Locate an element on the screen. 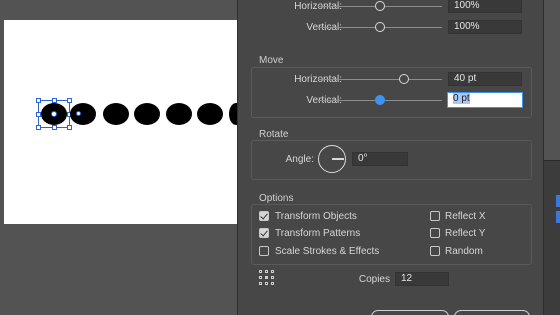 The width and height of the screenshot is (560, 315). move-horizontal-field: 40 pt is located at coordinates (485, 79).